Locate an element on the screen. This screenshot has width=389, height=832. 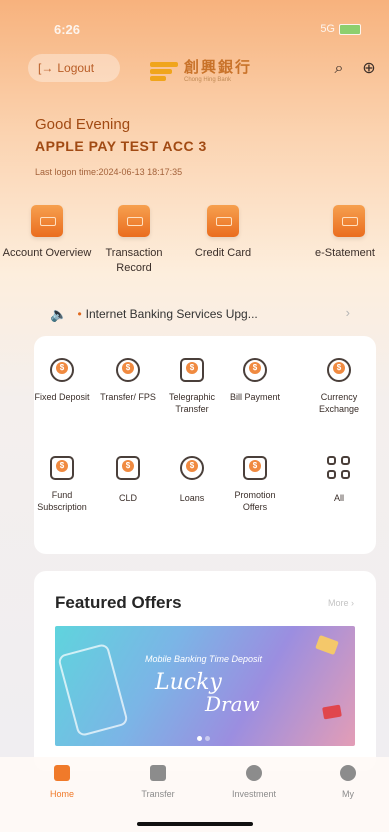
top-header: [→ Logout 創興銀行 Chong Hing Bank ⌕ ⊕ is located at coordinates (194, 69).